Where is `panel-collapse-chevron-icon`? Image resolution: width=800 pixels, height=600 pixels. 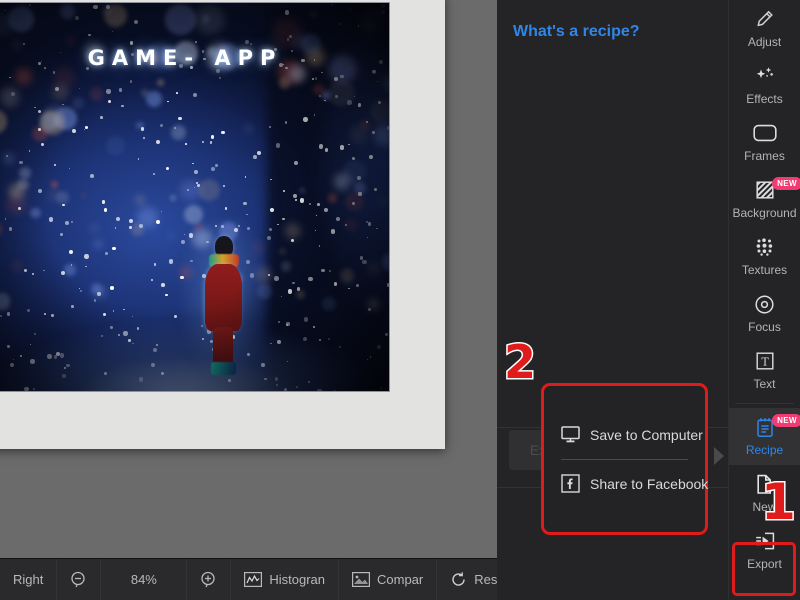
panel-collapse-chevron-icon is located at coordinates (719, 456).